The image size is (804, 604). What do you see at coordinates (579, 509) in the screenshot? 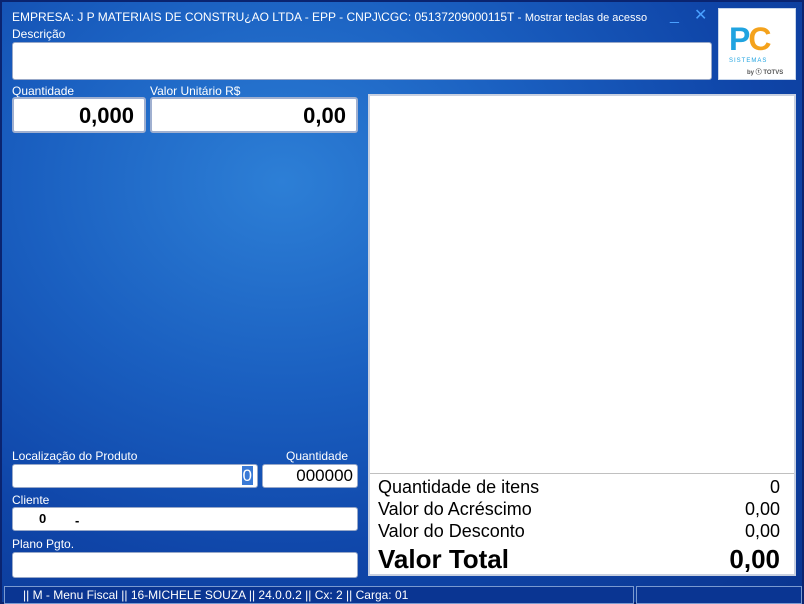
I see `acrescimo-row: Valor do Acréscimo 0,00` at bounding box center [579, 509].